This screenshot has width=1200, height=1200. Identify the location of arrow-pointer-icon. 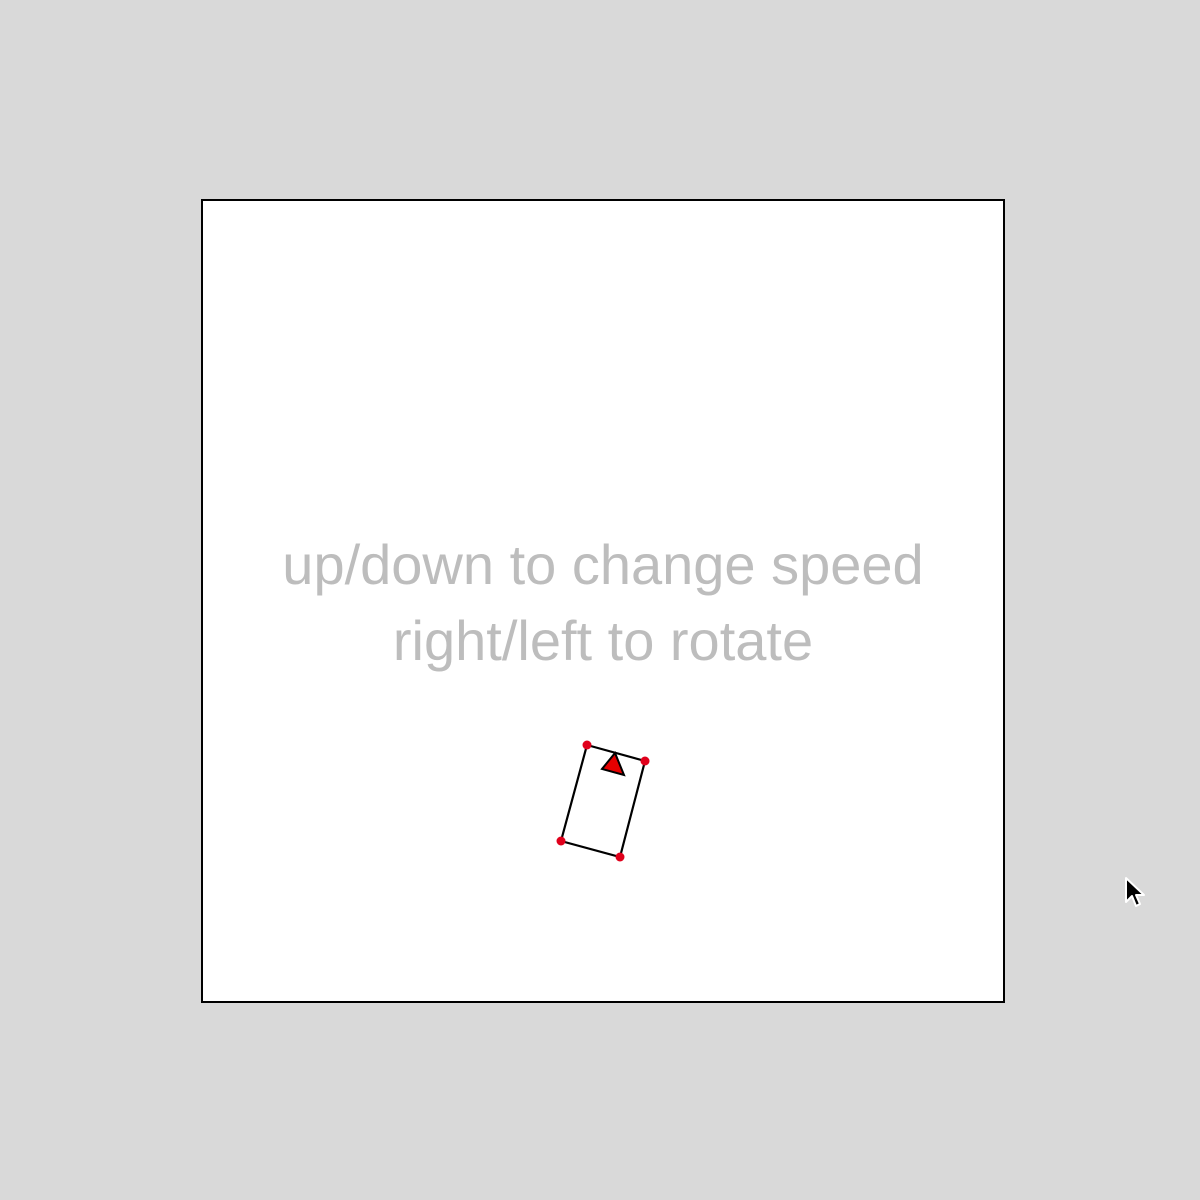
(1135, 892).